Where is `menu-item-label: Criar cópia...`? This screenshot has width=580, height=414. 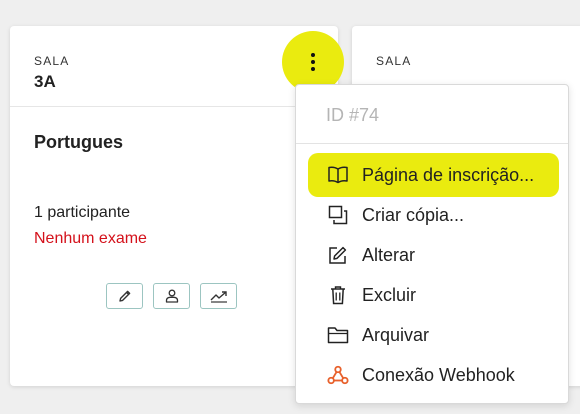 menu-item-label: Criar cópia... is located at coordinates (413, 214).